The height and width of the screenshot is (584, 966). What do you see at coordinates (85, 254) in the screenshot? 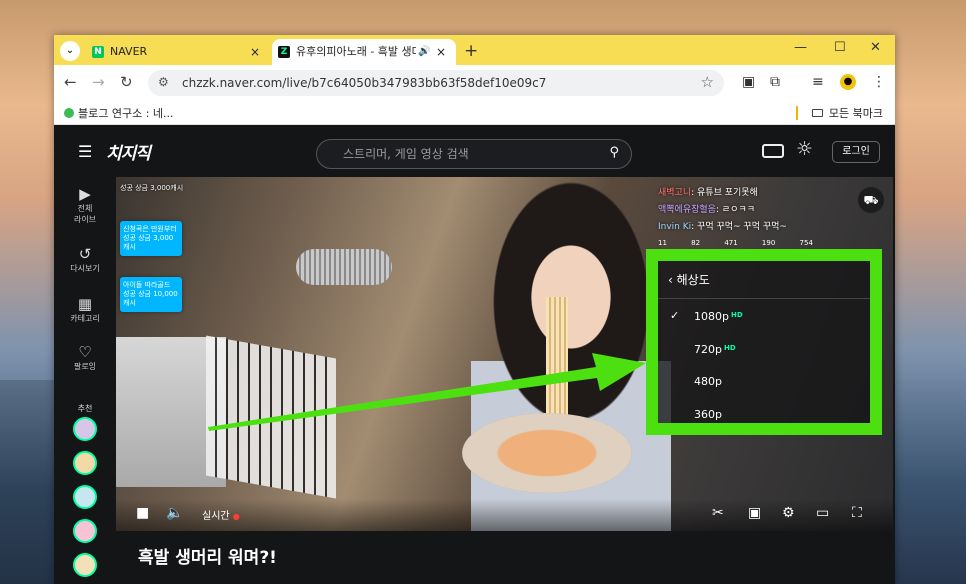
I see `replay-icon: ↺` at bounding box center [85, 254].